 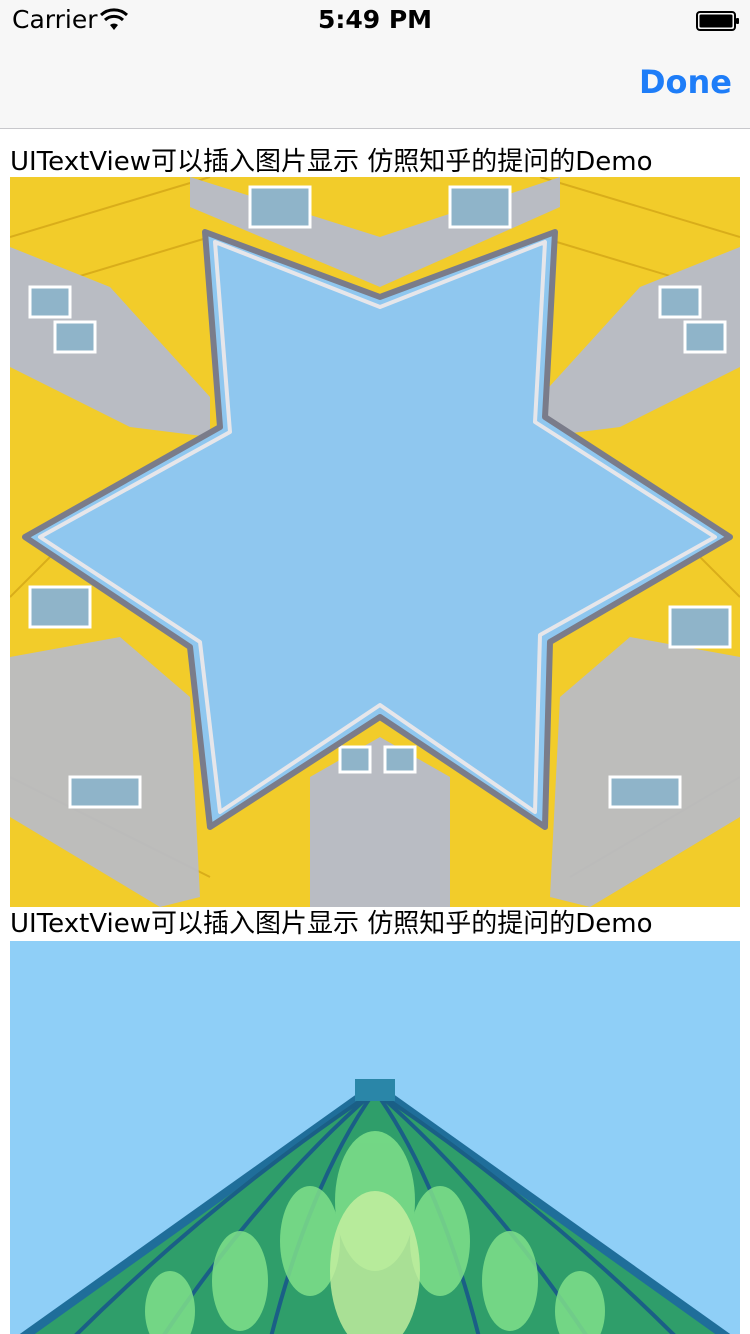 I want to click on done-button: Done, so click(x=685, y=82).